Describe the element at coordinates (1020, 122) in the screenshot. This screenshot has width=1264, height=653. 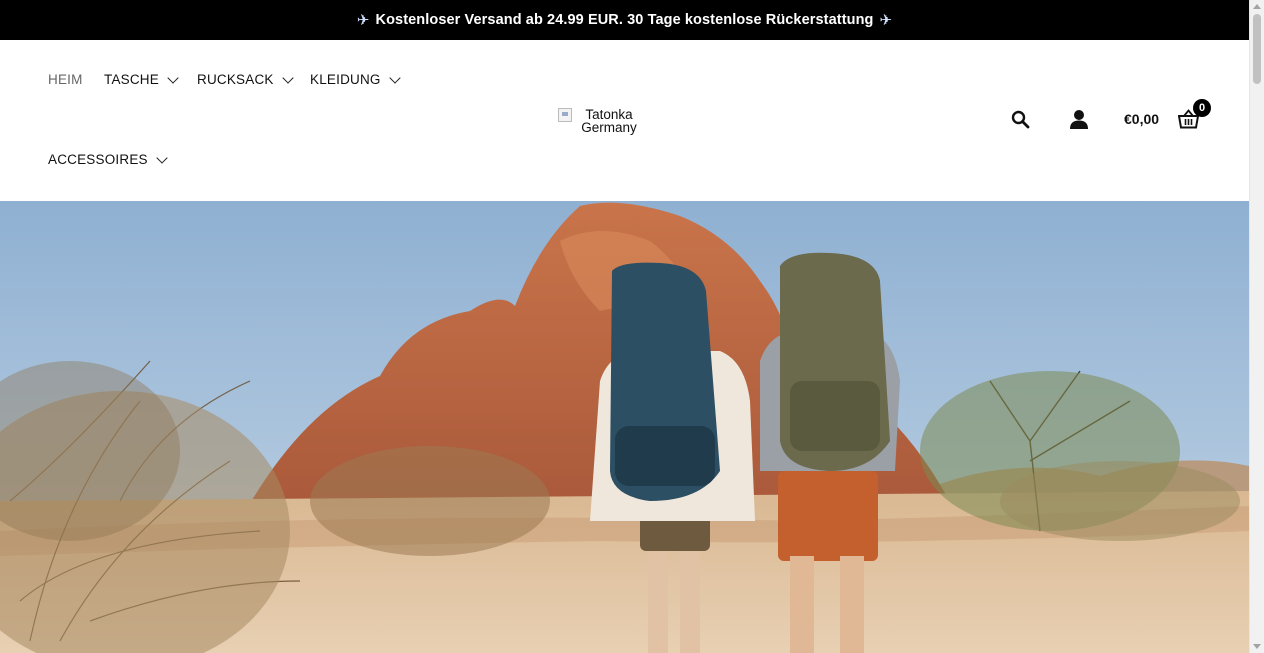
I see `search-icon` at that location.